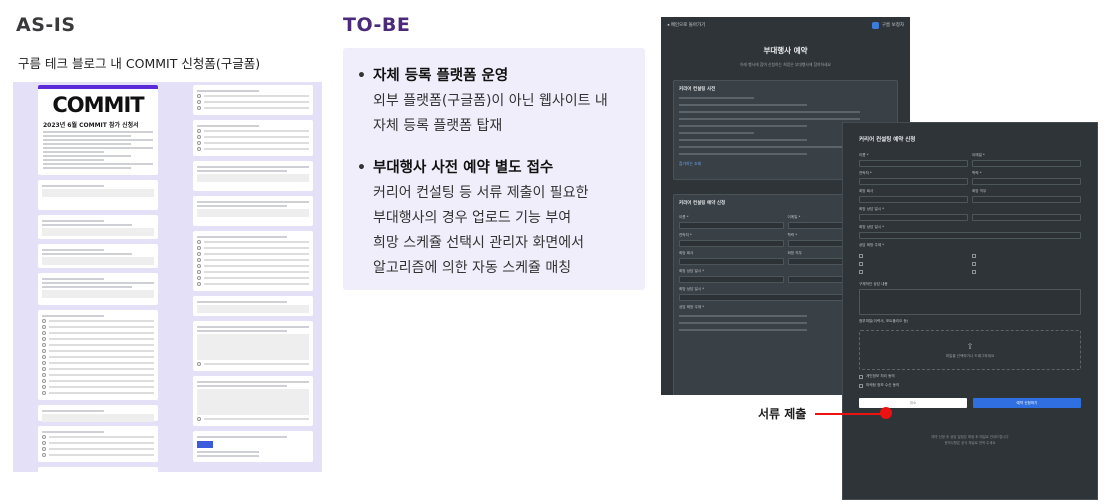 The width and height of the screenshot is (1107, 504). Describe the element at coordinates (472, 268) in the screenshot. I see `bullet-2-line-4: 알고리즘에 의한 자동 스케쥴 매칭` at that location.